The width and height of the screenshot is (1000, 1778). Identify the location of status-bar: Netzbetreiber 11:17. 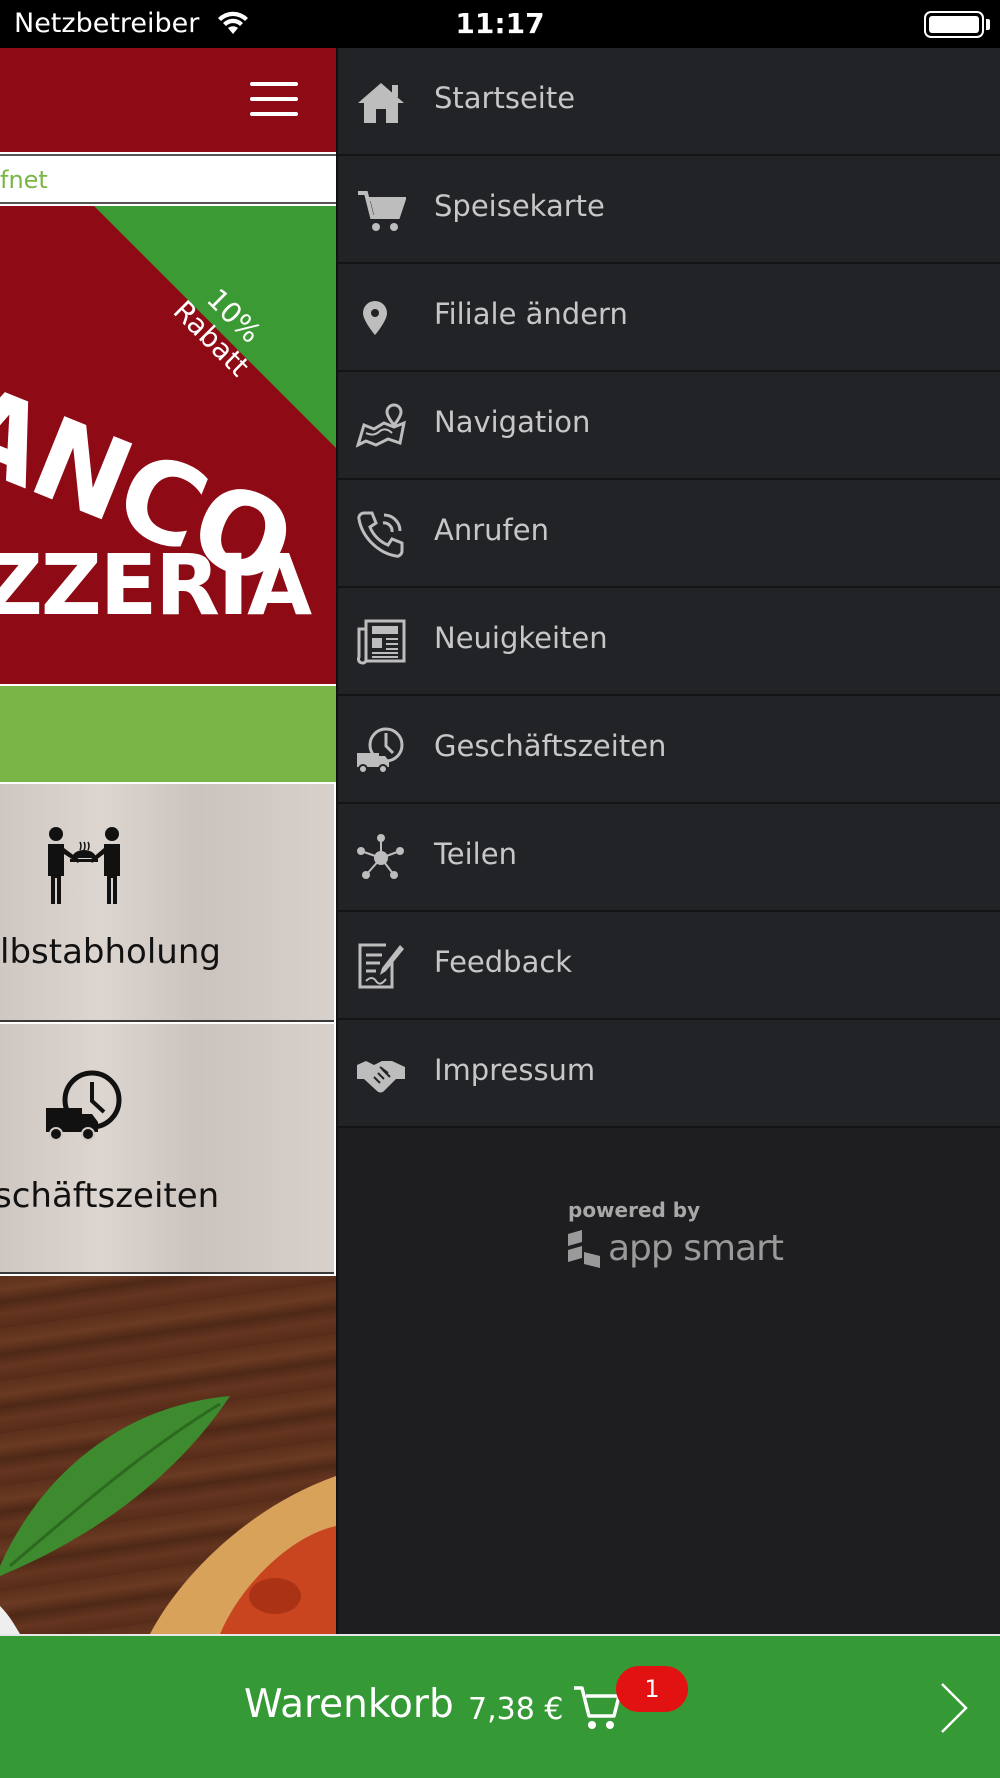
(500, 24).